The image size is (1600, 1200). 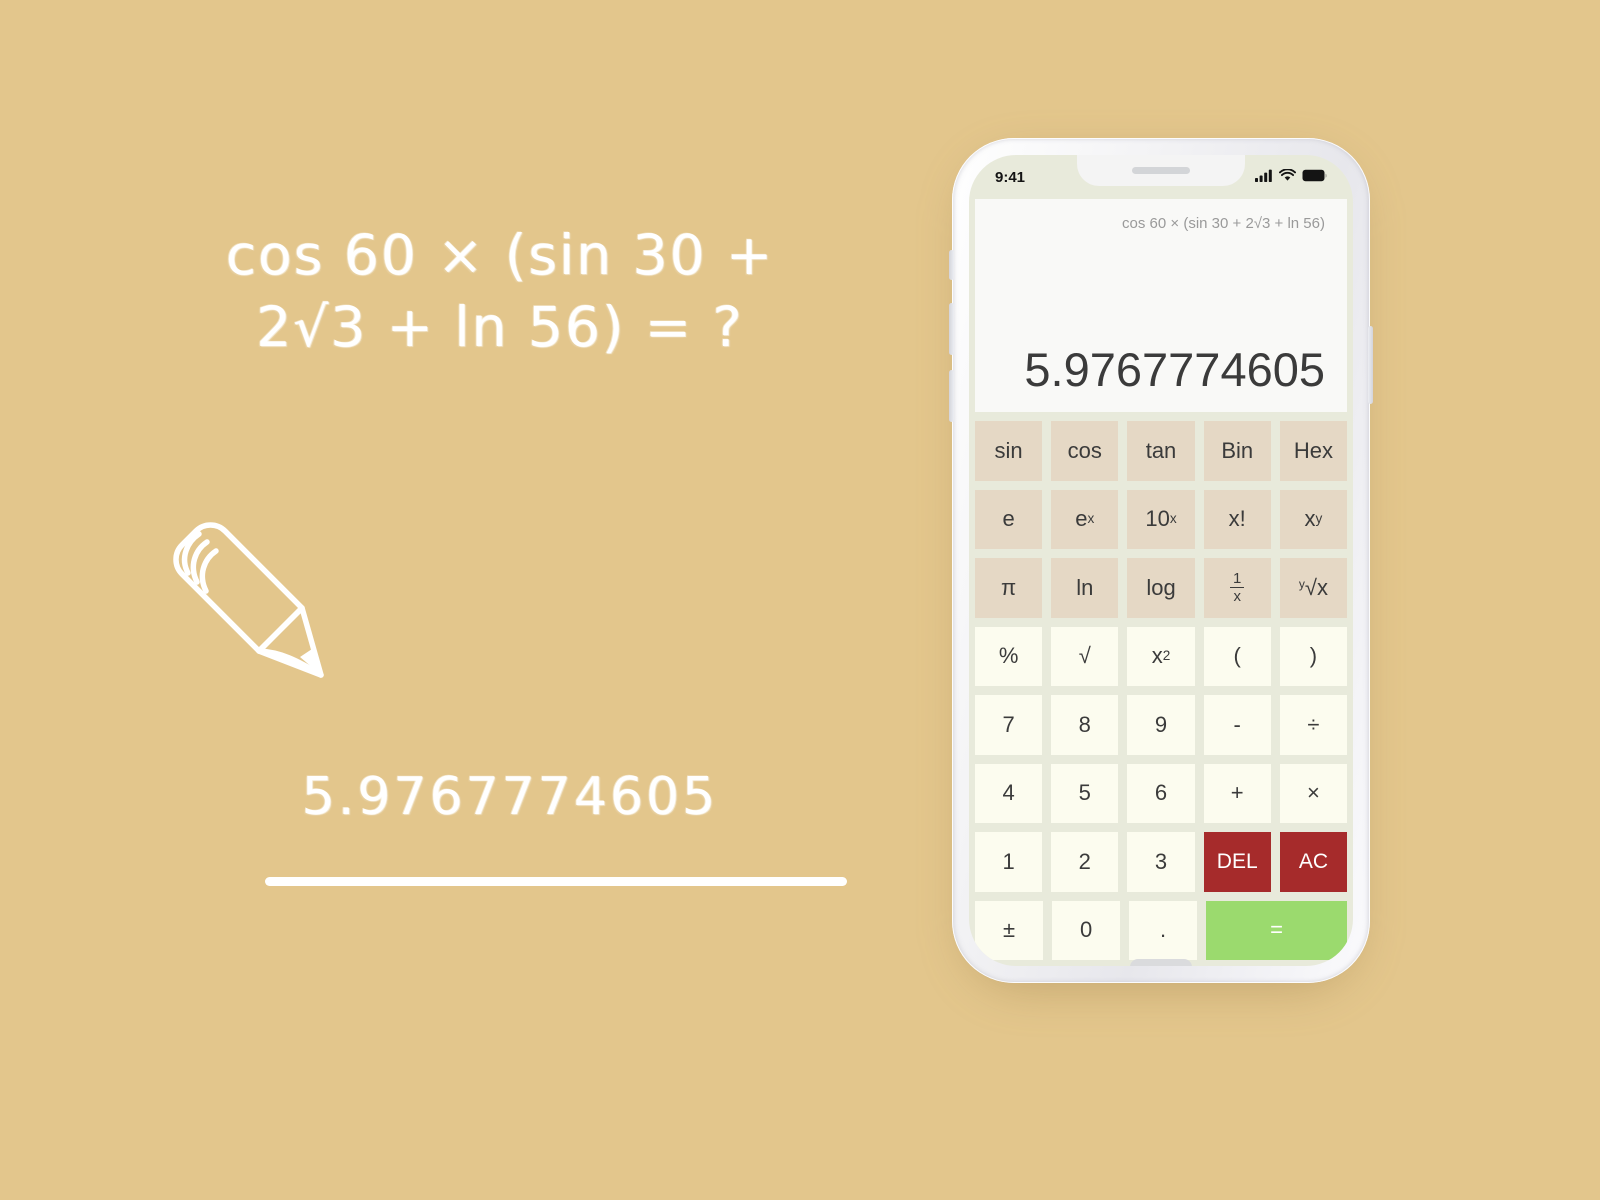 What do you see at coordinates (556, 881) in the screenshot?
I see `answer-underline` at bounding box center [556, 881].